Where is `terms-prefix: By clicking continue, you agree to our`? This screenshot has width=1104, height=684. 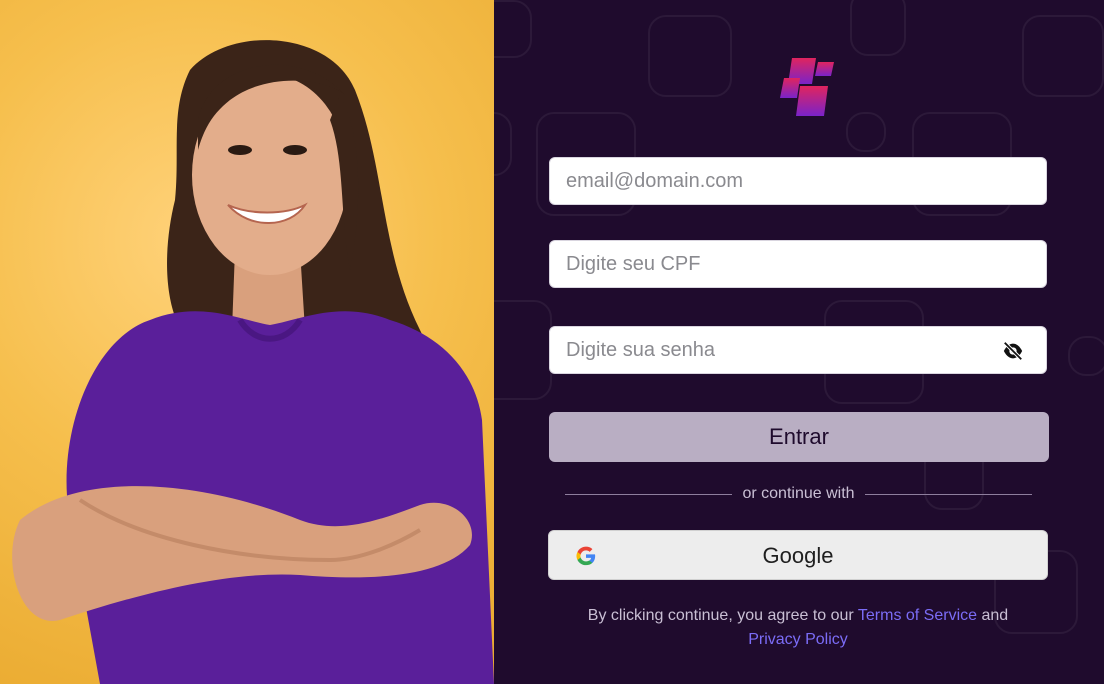 terms-prefix: By clicking continue, you agree to our is located at coordinates (720, 615).